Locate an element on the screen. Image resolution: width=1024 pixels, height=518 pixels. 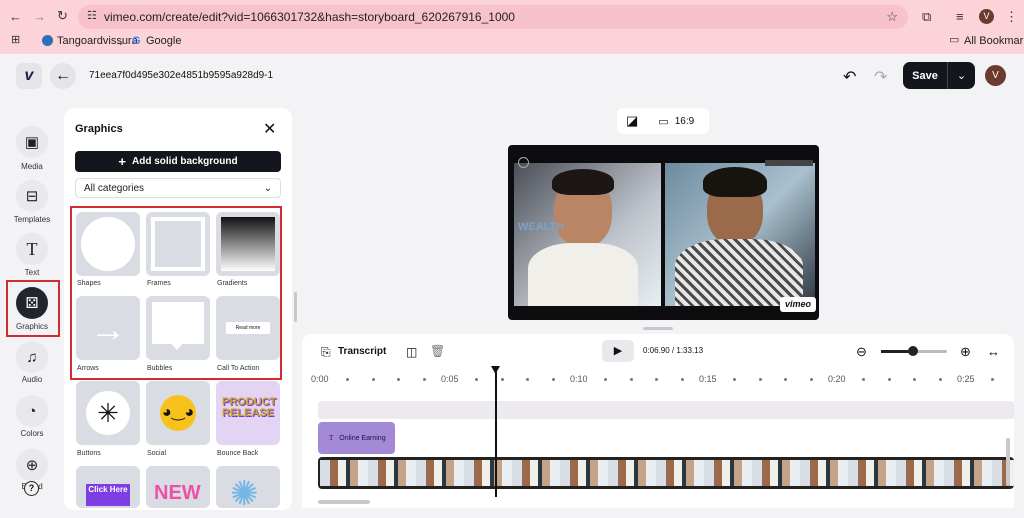
site-settings-icon: ☷ is located at coordinates (92, 16).